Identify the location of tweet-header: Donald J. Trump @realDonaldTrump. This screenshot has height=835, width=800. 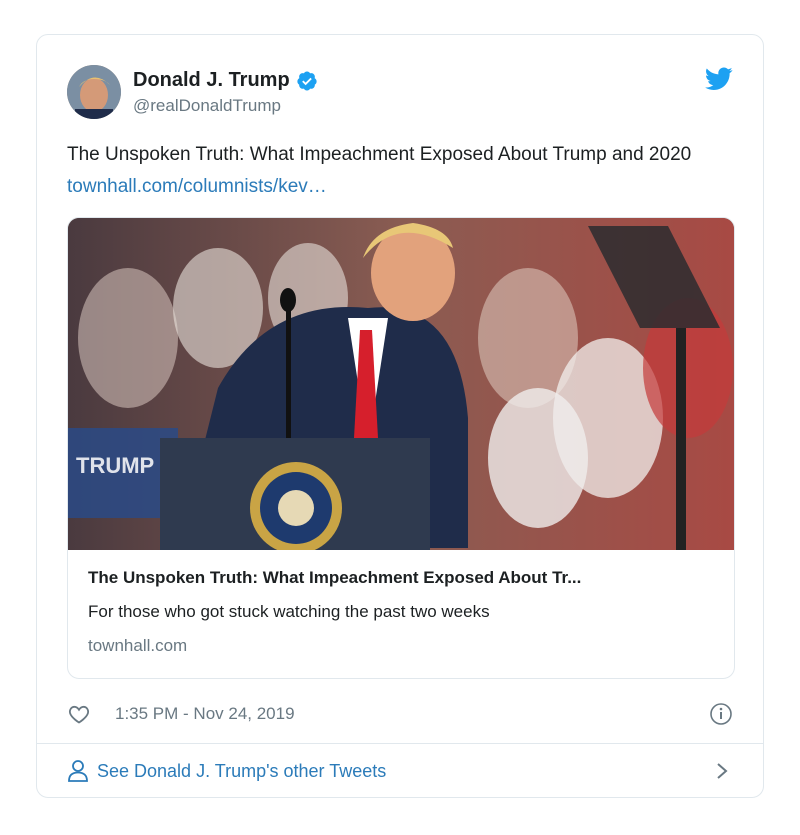
(400, 93).